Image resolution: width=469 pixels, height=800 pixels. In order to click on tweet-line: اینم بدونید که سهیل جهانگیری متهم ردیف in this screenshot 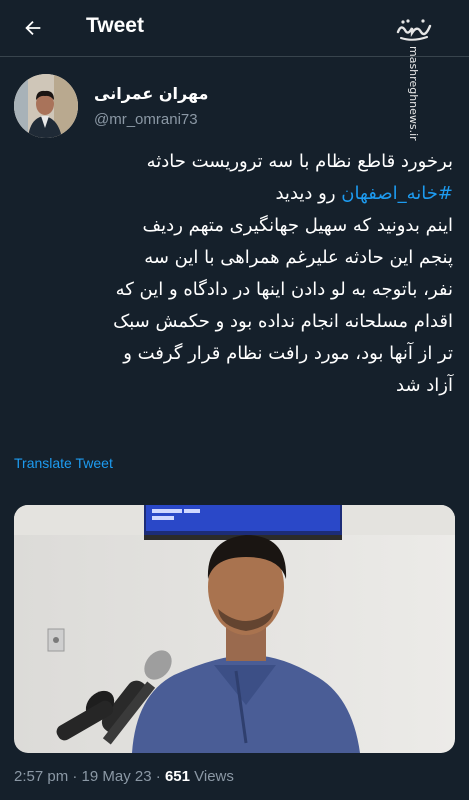, I will do `click(297, 225)`.